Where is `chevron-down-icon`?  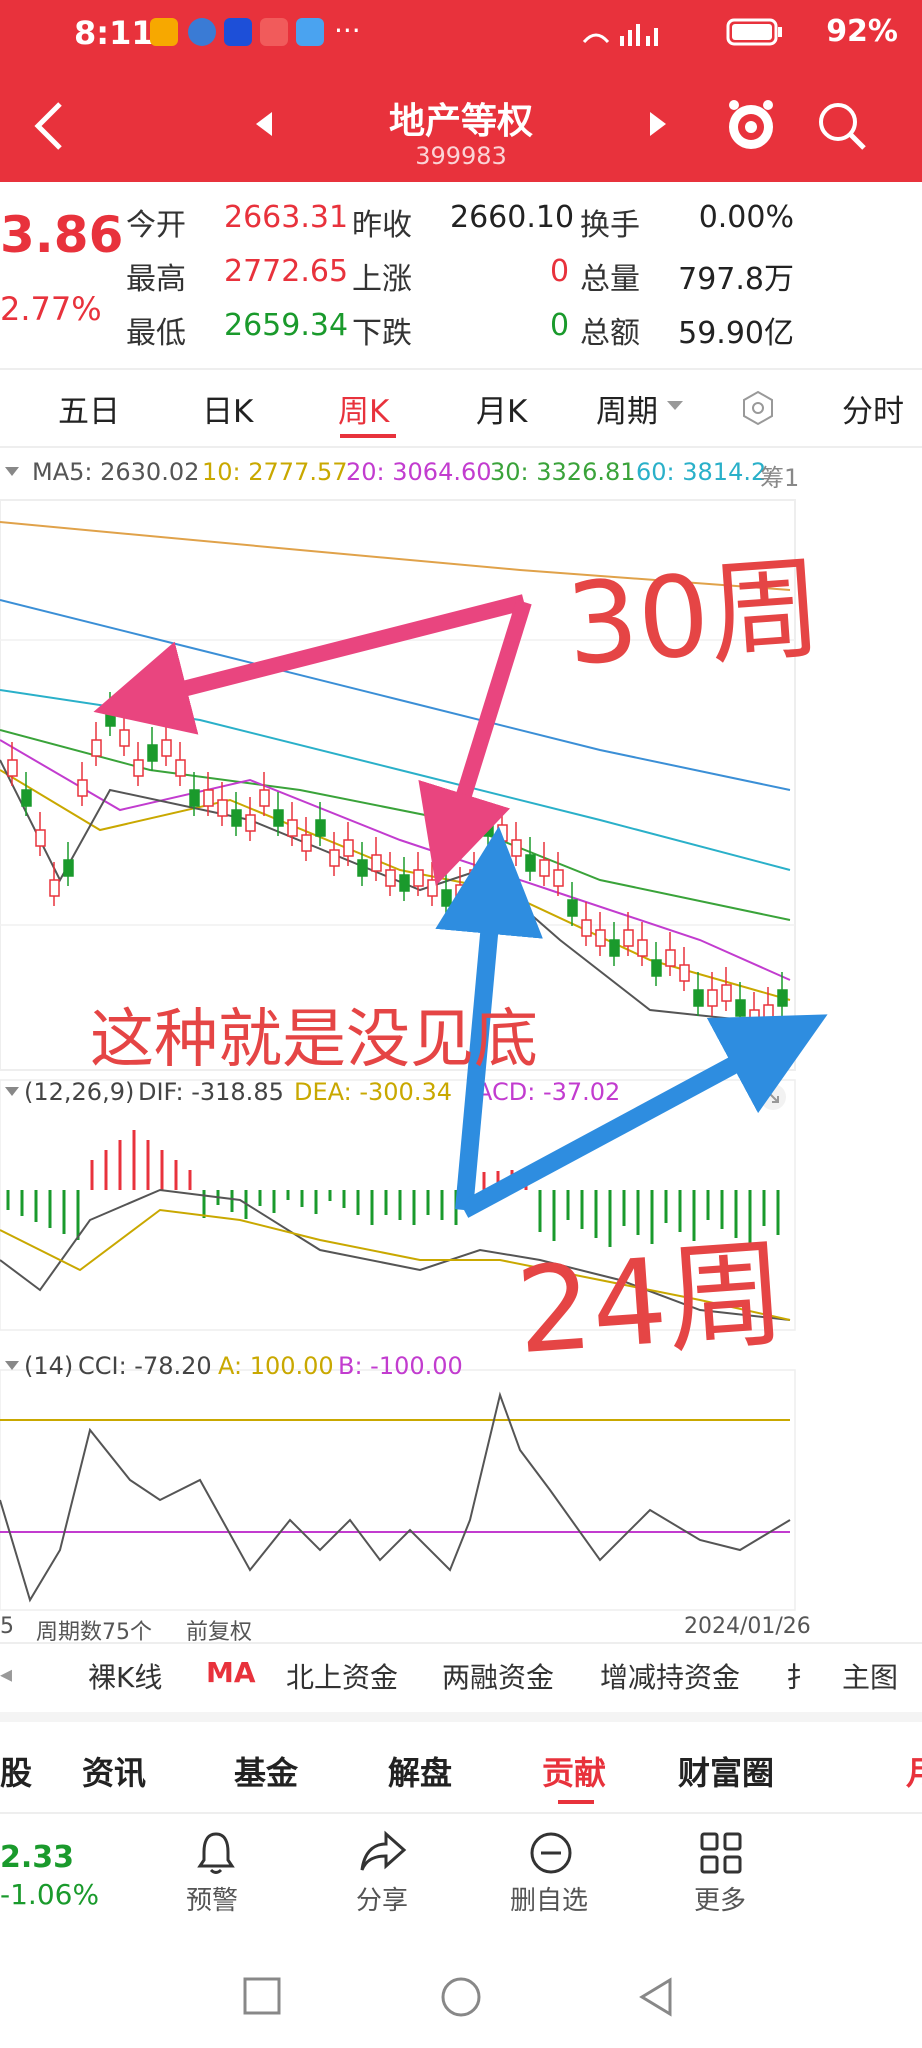 chevron-down-icon is located at coordinates (675, 405).